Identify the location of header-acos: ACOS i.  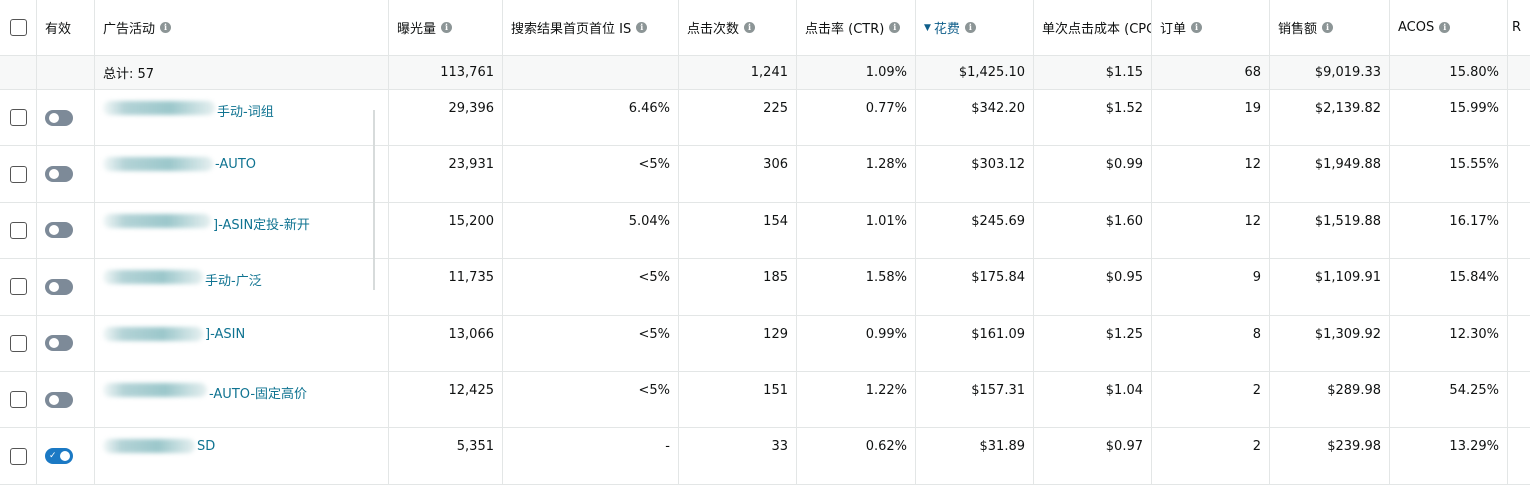
(1449, 27).